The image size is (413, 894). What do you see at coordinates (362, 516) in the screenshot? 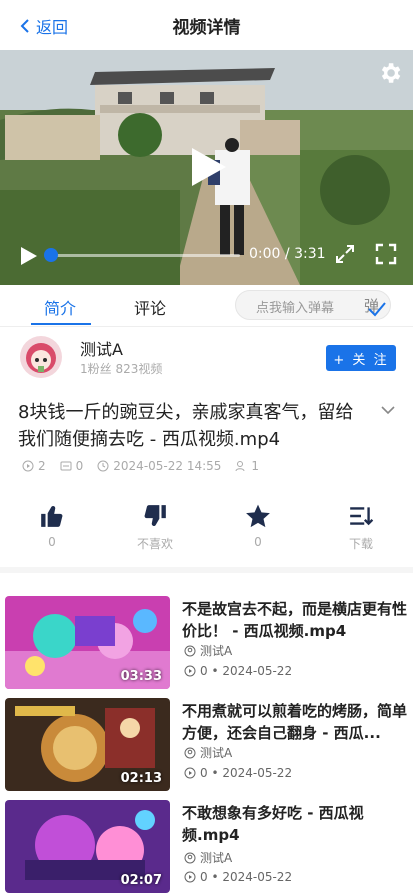
I see `download-icon` at bounding box center [362, 516].